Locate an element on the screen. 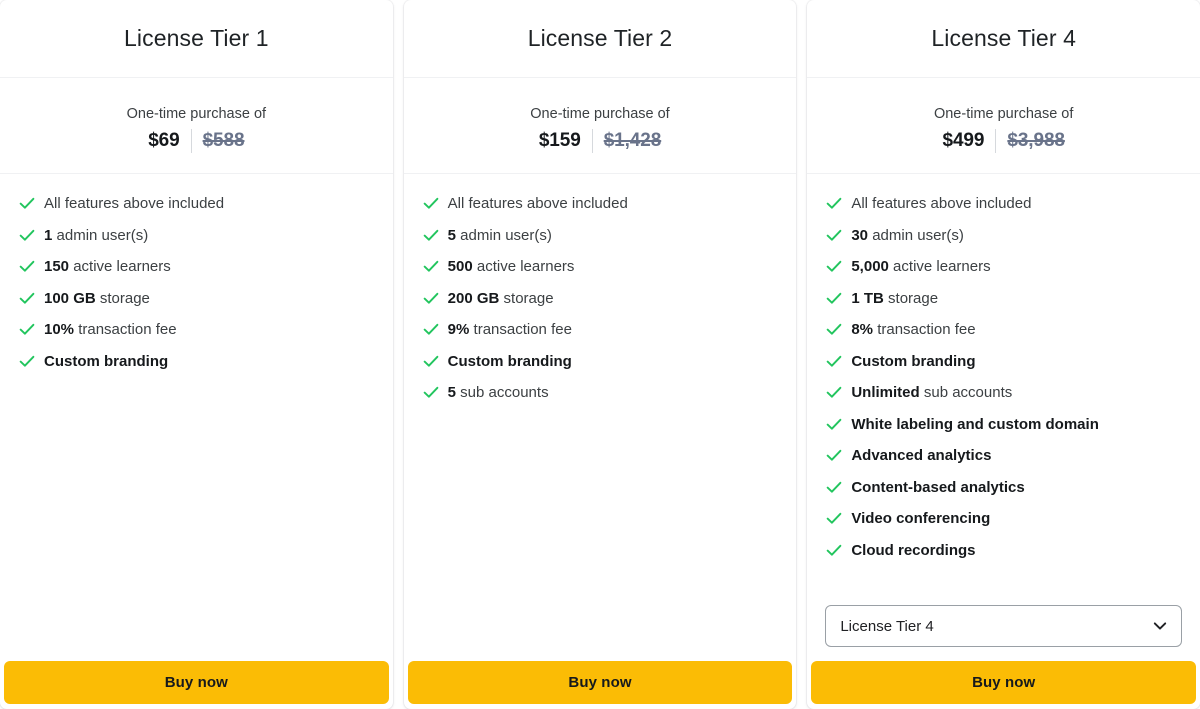  feature-item: Unlimited sub accounts is located at coordinates (1003, 392).